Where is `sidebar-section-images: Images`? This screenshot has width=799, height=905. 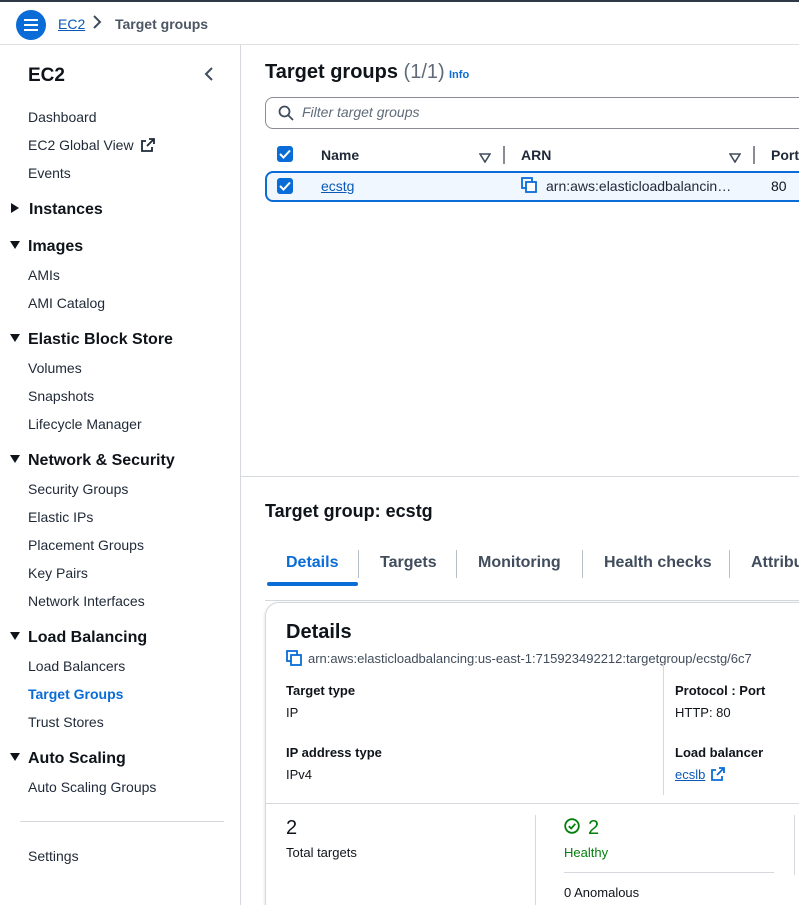
sidebar-section-images: Images is located at coordinates (46, 247).